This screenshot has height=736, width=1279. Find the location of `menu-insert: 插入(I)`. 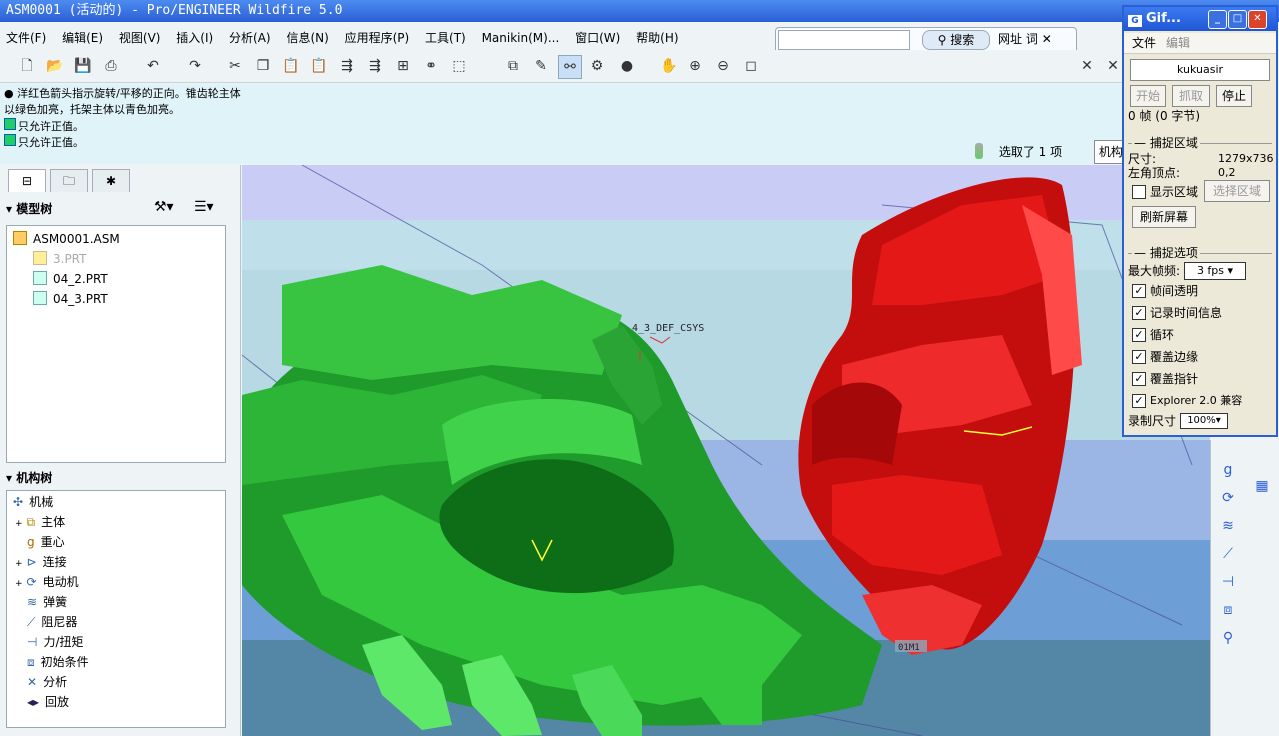

menu-insert: 插入(I) is located at coordinates (194, 38).